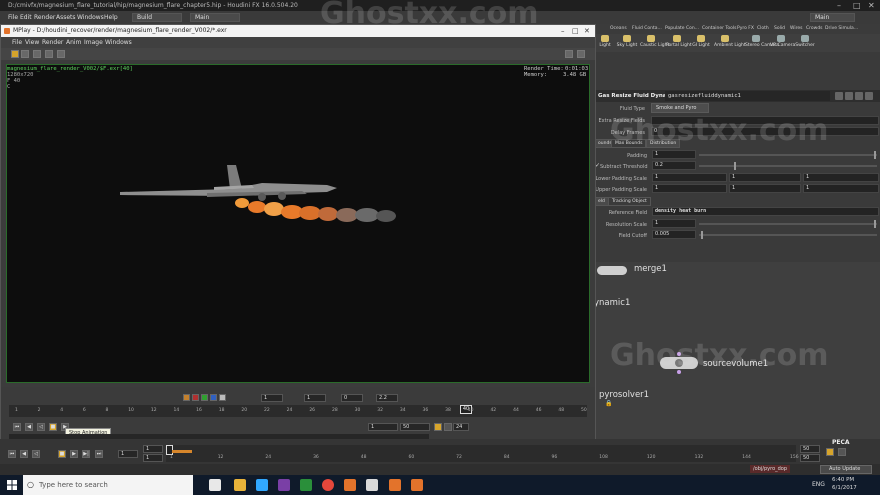  Describe the element at coordinates (240, 485) in the screenshot. I see `file-explorer-icon` at that location.